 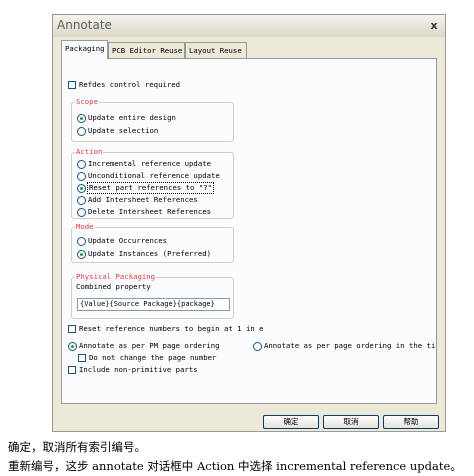 I want to click on refdes-control-checkbox, so click(x=72, y=85).